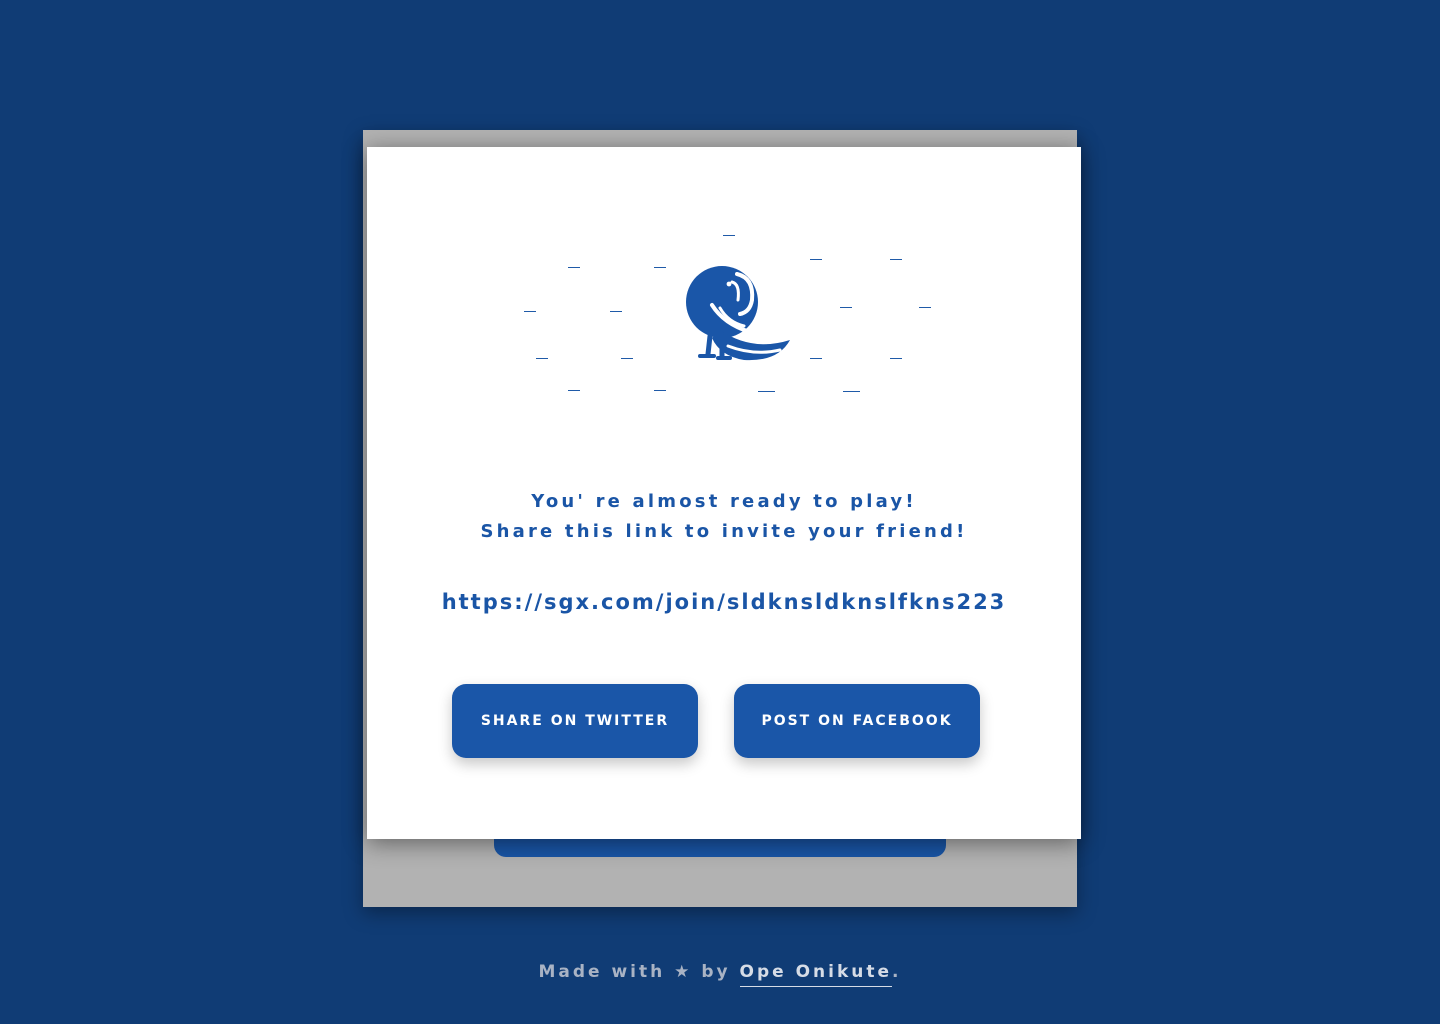 This screenshot has width=1440, height=1024. Describe the element at coordinates (724, 602) in the screenshot. I see `invite-link: https://sgx.com/join/sldknsldknslfkns223` at that location.